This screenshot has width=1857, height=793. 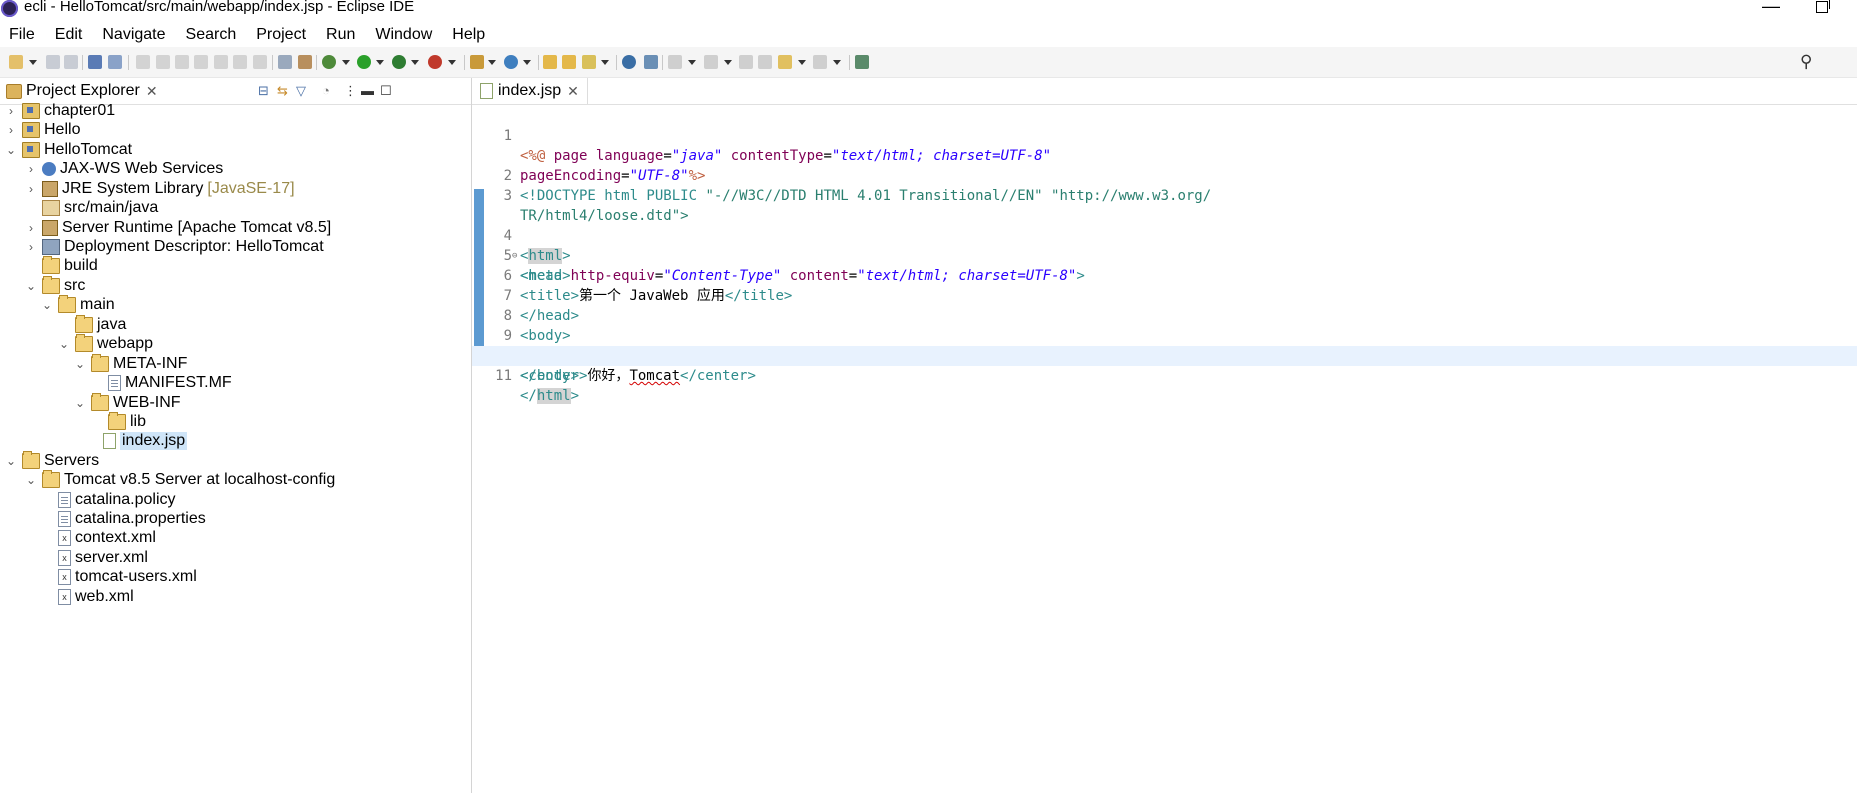 I want to click on open-type-icon, so click(x=550, y=62).